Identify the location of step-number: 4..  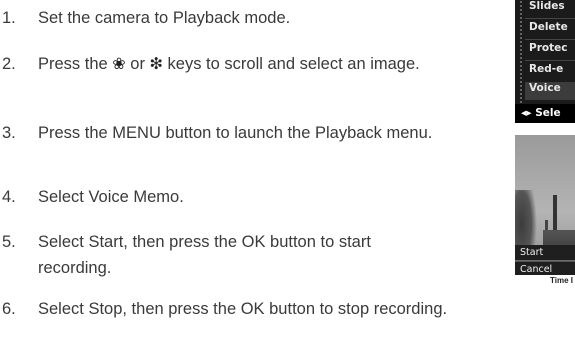
(9, 197).